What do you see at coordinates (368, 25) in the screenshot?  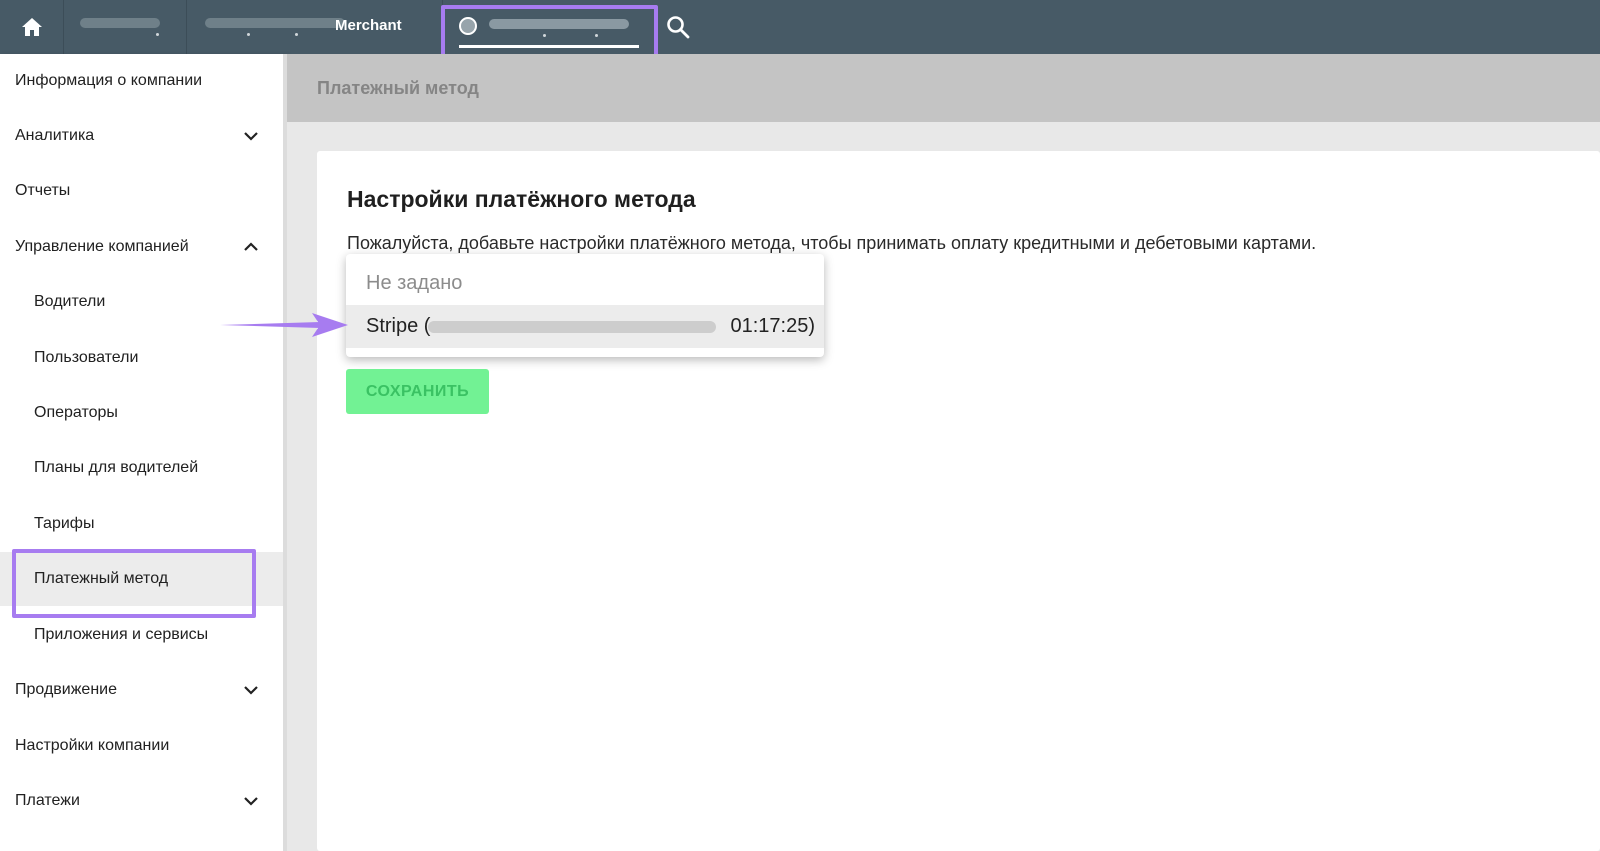 I see `tab-merchant-label: Merchant` at bounding box center [368, 25].